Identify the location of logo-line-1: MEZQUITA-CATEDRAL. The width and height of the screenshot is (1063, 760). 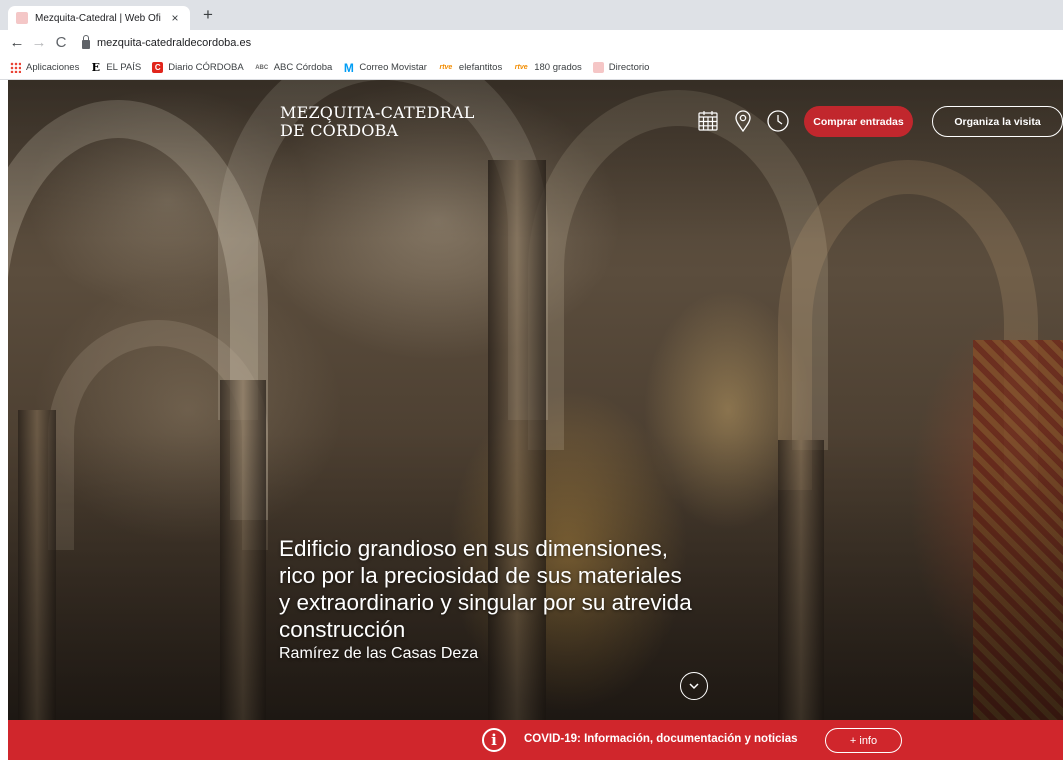
(377, 112).